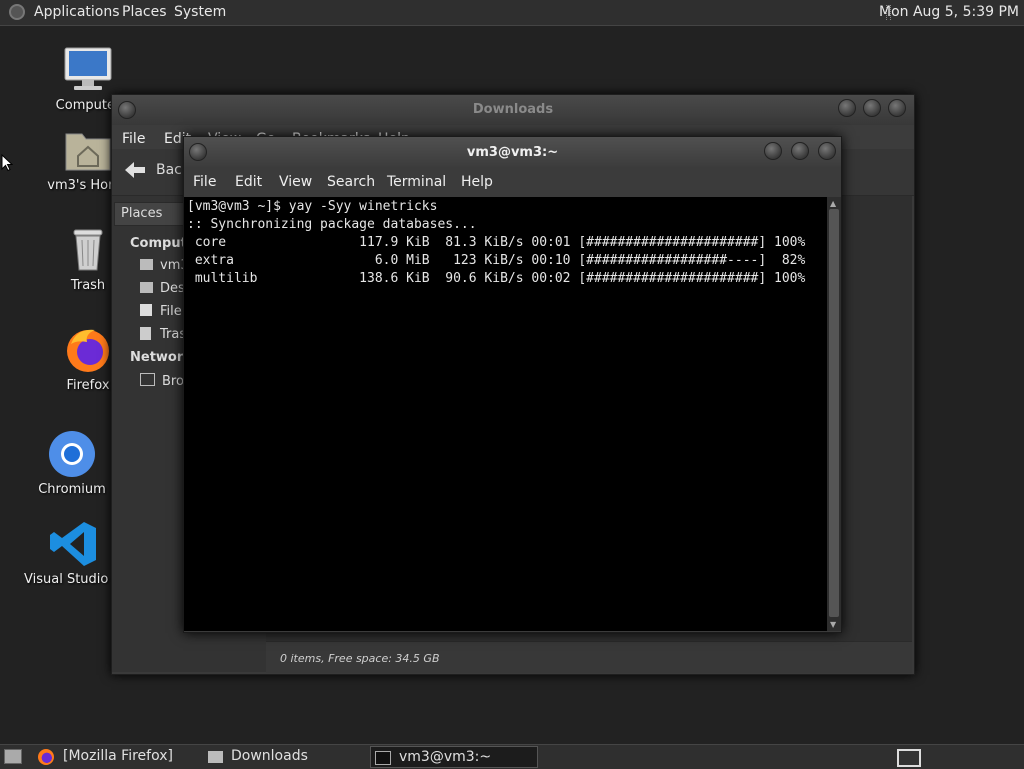 This screenshot has height=769, width=1024. Describe the element at coordinates (144, 12) in the screenshot. I see `menu-places: Places` at that location.